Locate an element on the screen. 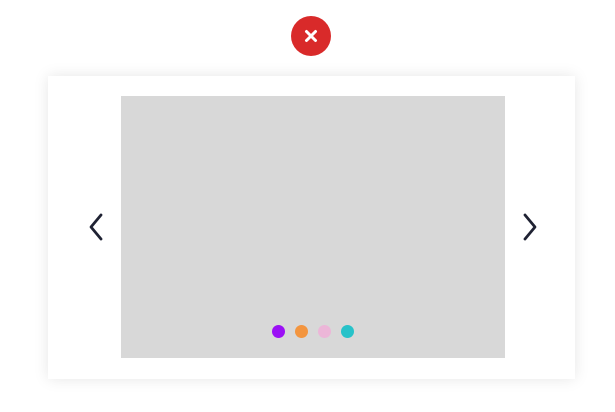 The image size is (615, 412). close-button is located at coordinates (311, 36).